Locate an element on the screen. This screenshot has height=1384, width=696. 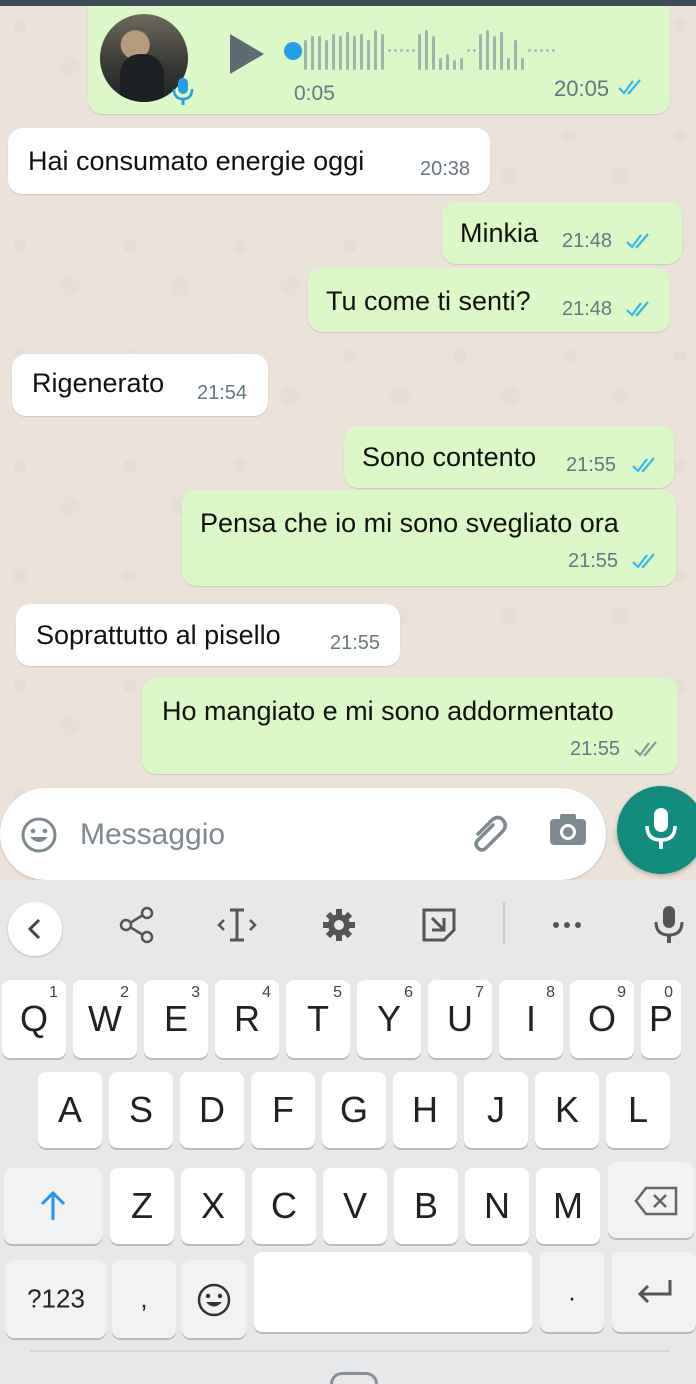
message-time: 21:54 is located at coordinates (222, 393).